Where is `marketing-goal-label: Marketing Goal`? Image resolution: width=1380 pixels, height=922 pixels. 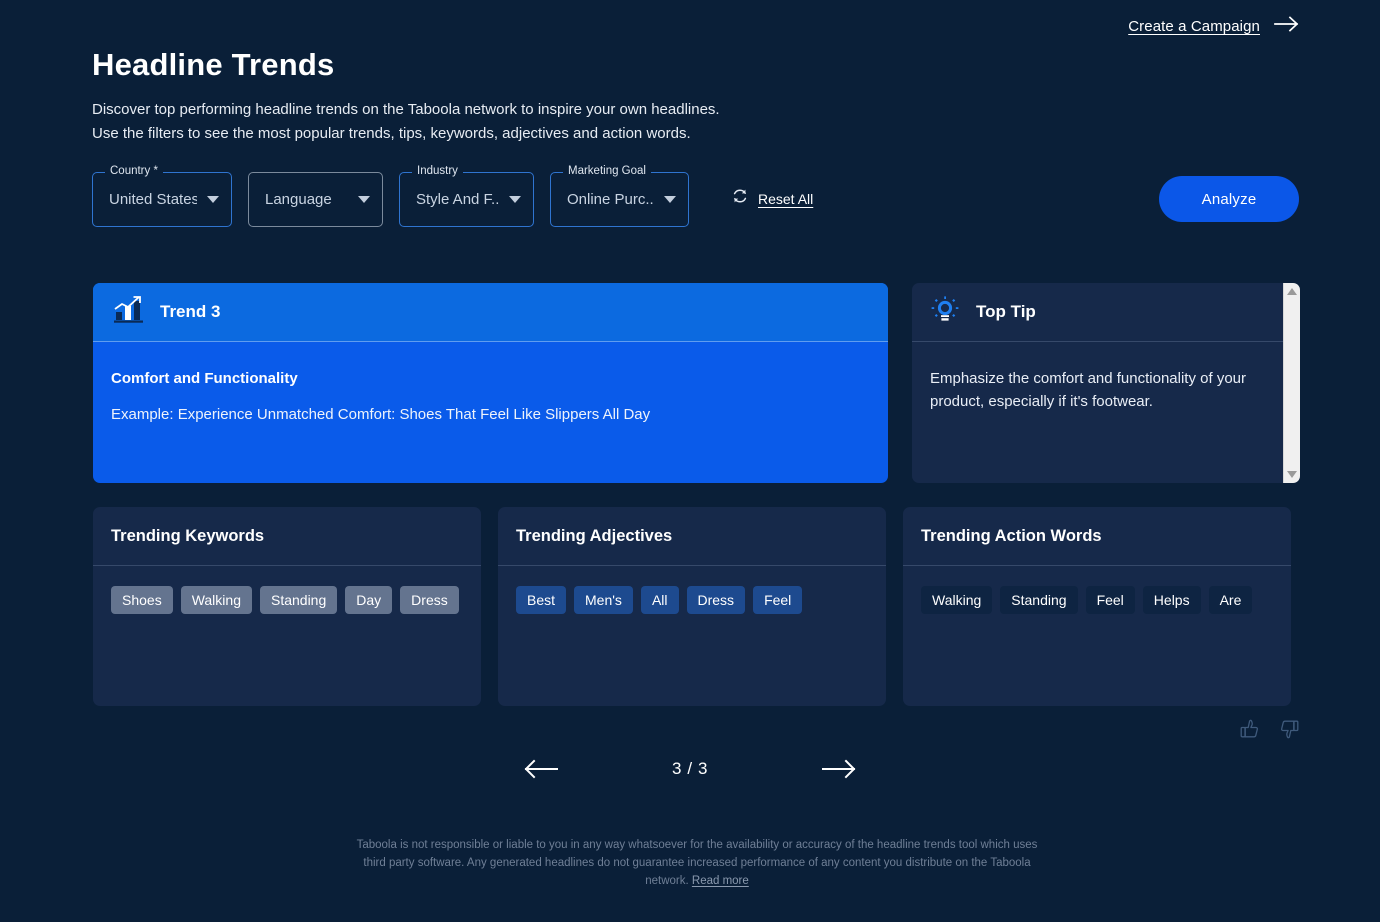 marketing-goal-label: Marketing Goal is located at coordinates (607, 171).